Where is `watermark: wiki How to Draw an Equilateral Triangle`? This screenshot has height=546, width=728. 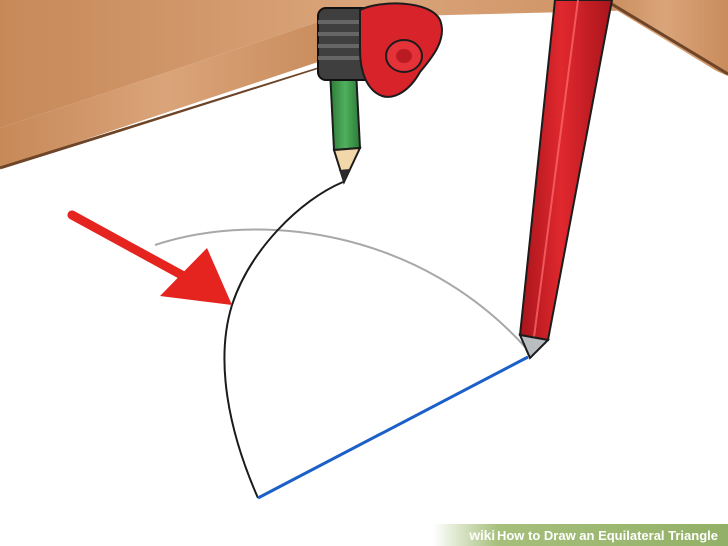
watermark: wiki How to Draw an Equilateral Triangle is located at coordinates (580, 535).